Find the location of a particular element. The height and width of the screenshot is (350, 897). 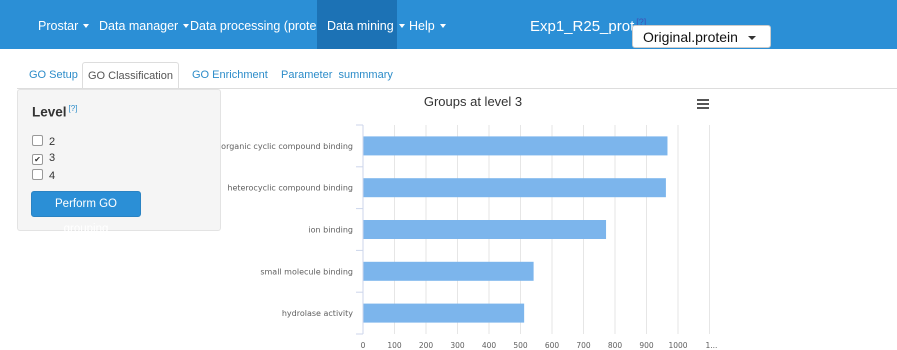

x-tick-label: 300 is located at coordinates (457, 345).